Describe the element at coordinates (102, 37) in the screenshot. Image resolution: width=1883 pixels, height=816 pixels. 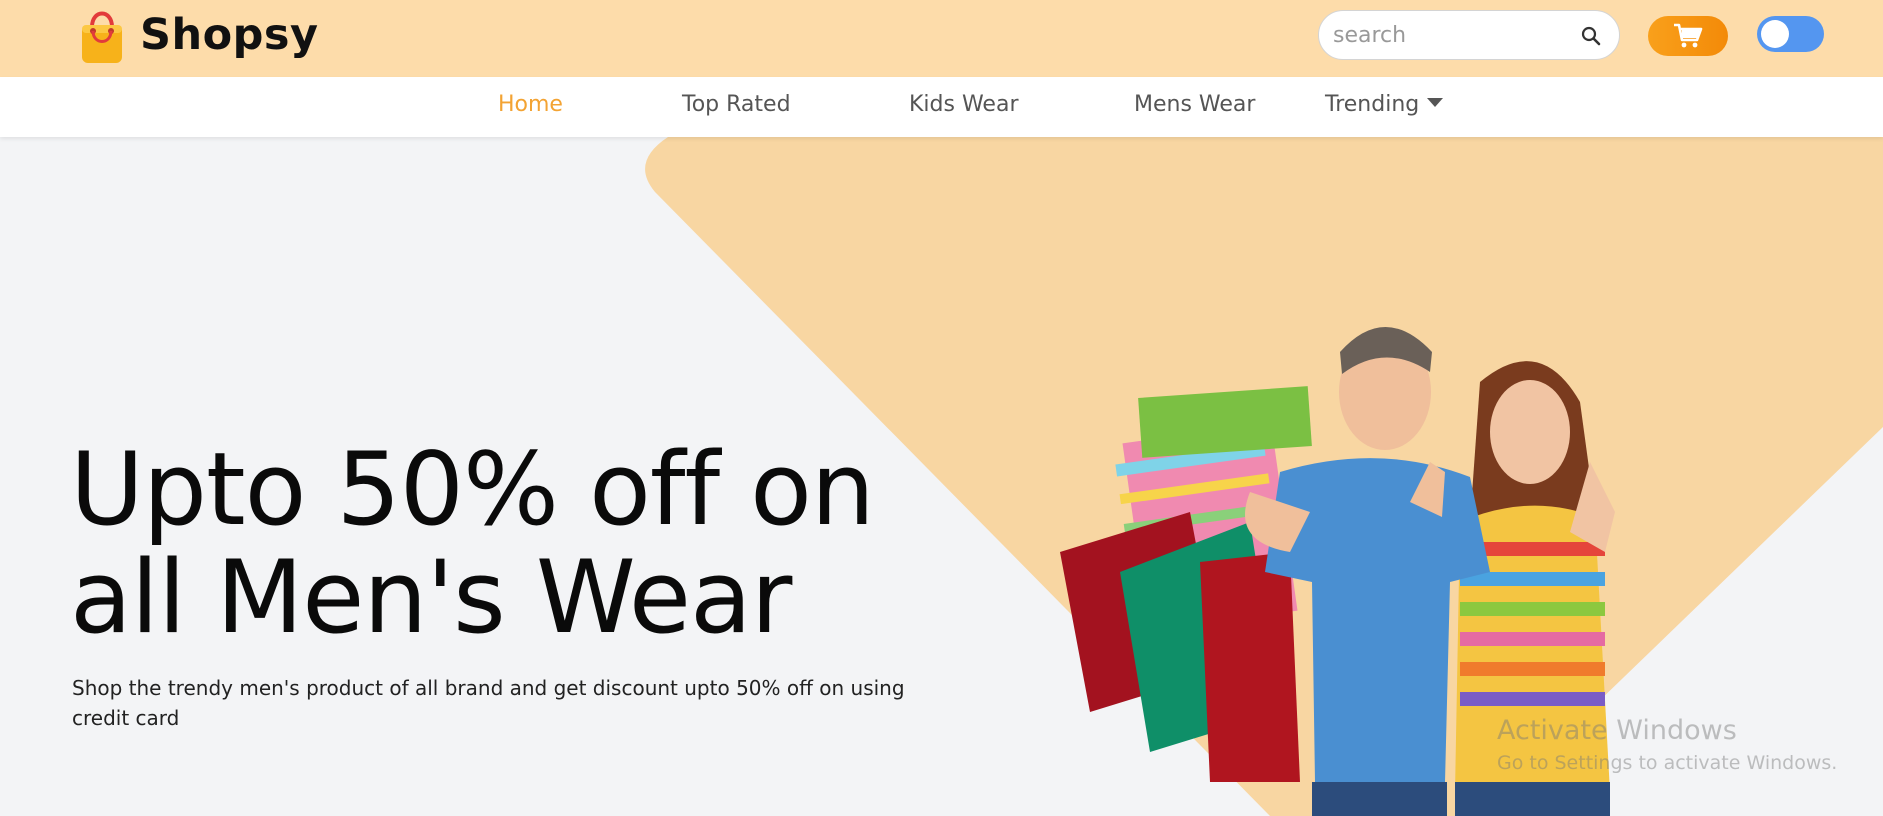
I see `shopping-bag-icon` at that location.